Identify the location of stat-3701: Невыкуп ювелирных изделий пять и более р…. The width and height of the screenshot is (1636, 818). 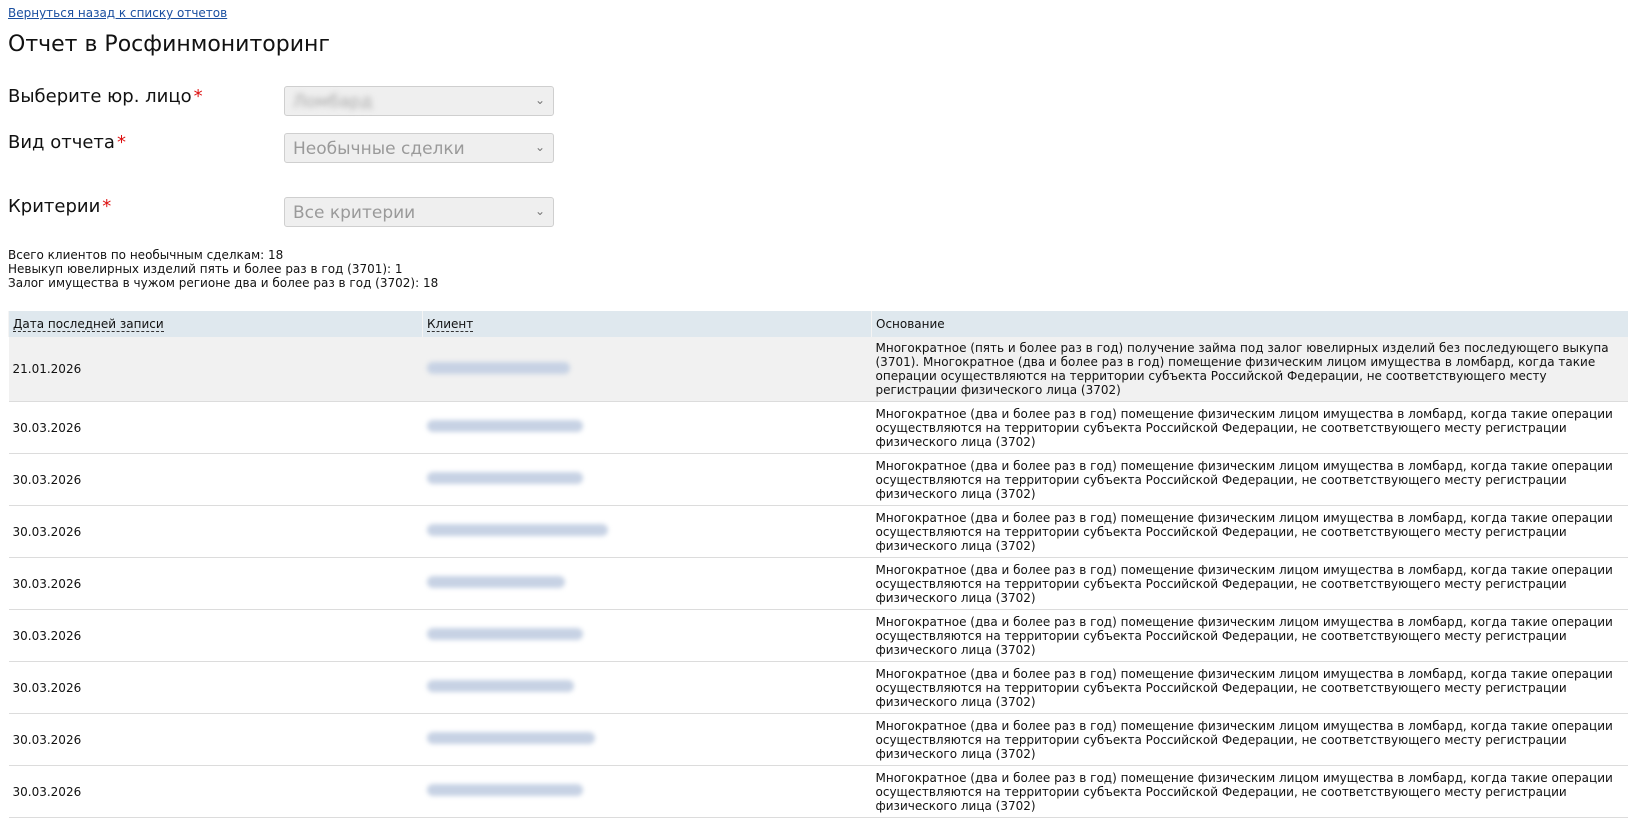
(205, 269).